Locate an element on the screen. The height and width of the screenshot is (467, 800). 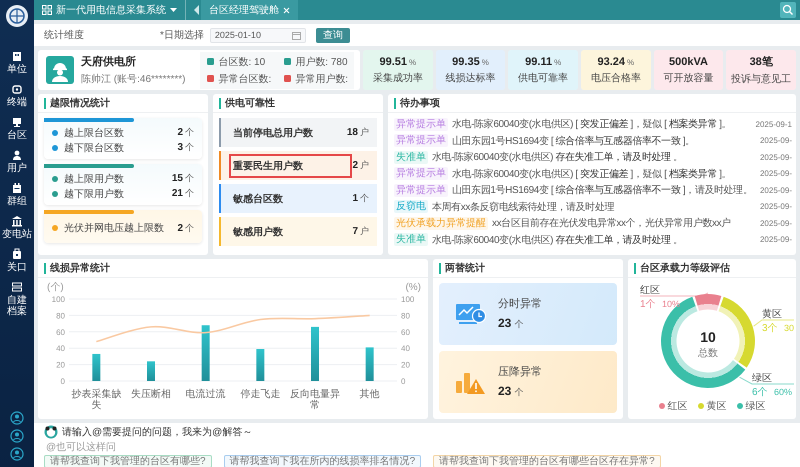
kpi-label: 供电可靠率 is located at coordinates (543, 78).